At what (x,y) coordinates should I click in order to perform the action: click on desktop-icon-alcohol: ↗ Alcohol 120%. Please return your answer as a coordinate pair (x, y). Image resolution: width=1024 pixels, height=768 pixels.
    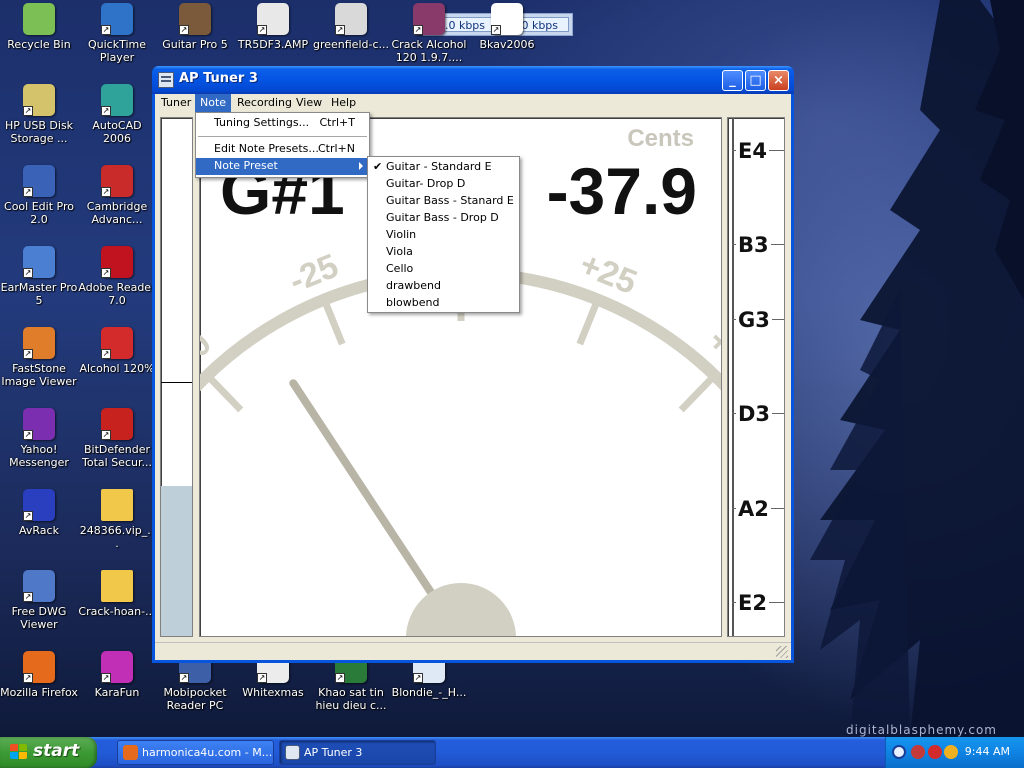
    Looking at the image, I should click on (117, 351).